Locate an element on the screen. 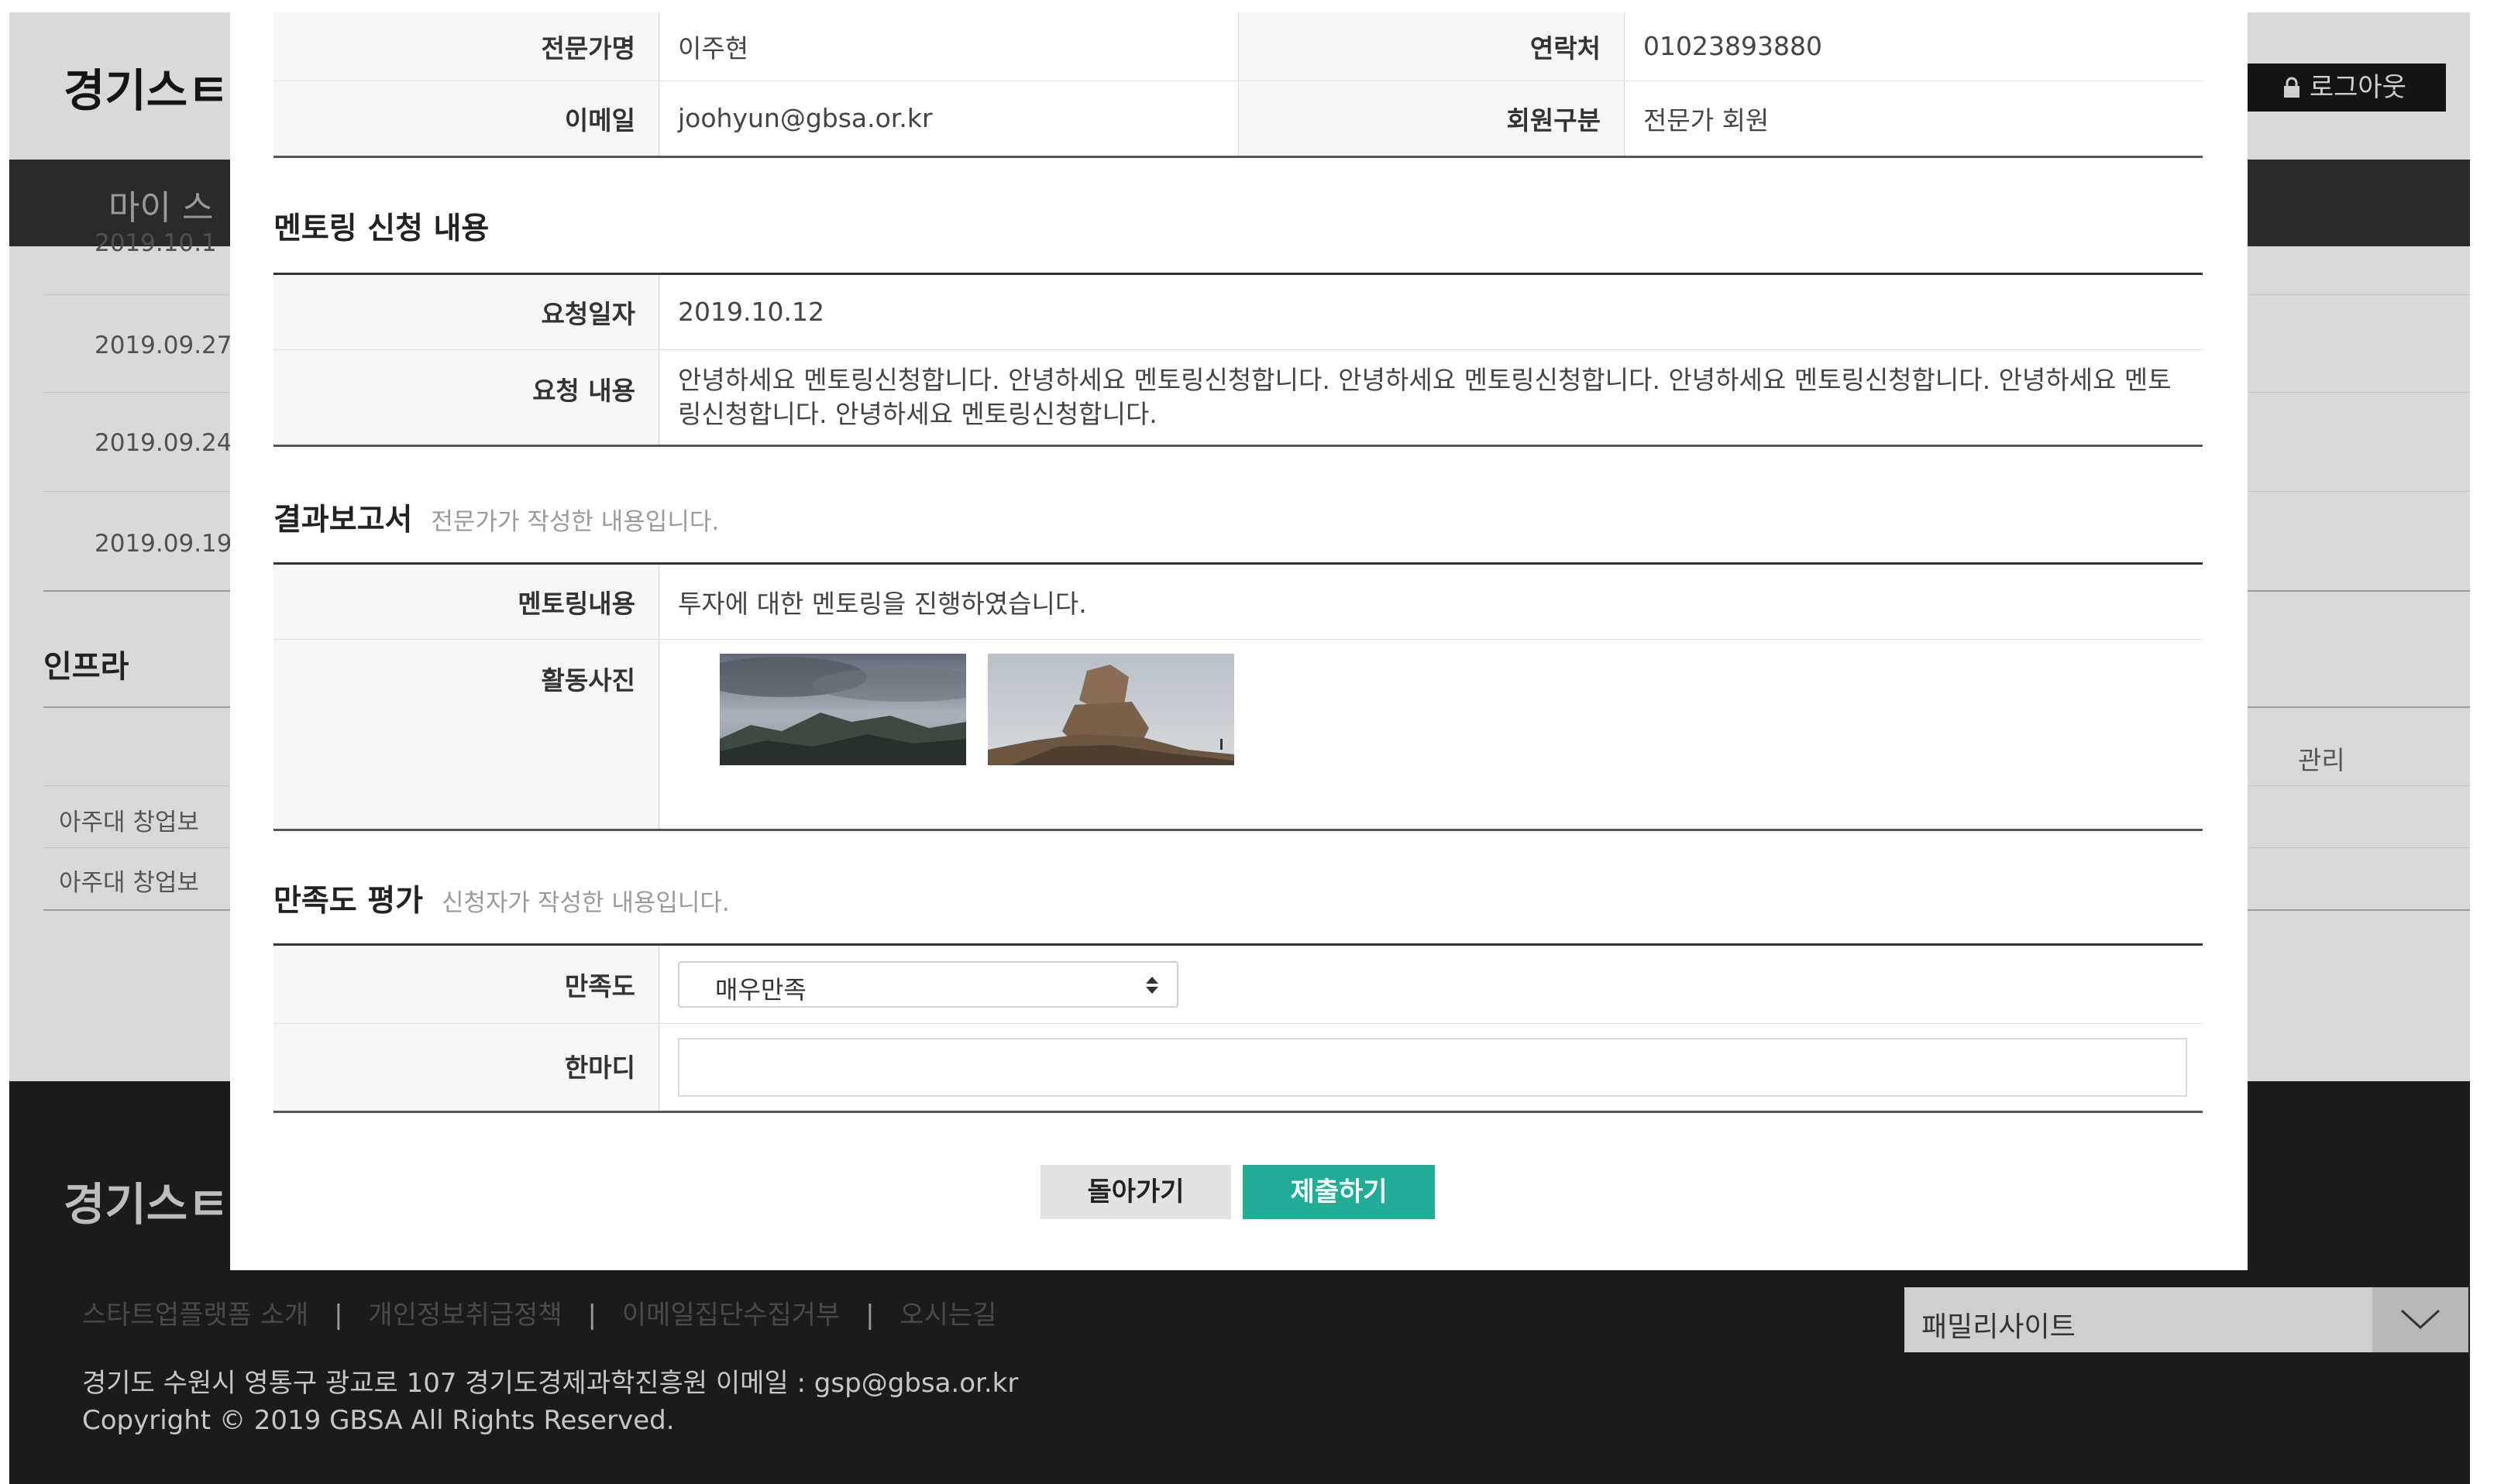 The height and width of the screenshot is (1484, 2511). member-type-label: 회원구분 is located at coordinates (1431, 119).